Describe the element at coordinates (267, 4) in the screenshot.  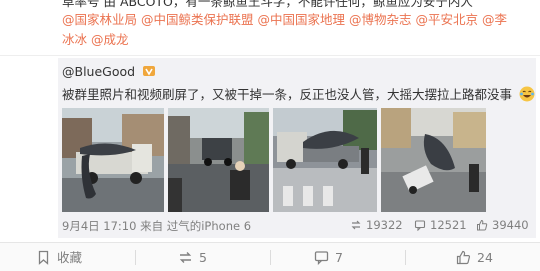
I see `post-text-line-1: 草率号 由 ABCOTO，有一条鲸鱼王斗字，不能许任何，鲸鱼应为安宁内人` at that location.